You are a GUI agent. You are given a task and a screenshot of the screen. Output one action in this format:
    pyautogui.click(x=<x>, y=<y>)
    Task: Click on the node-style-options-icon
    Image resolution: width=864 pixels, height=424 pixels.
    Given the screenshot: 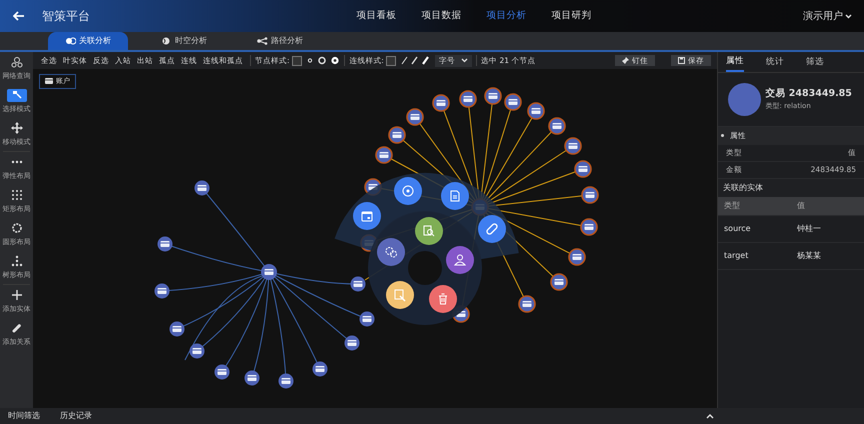 What is the action you would take?
    pyautogui.click(x=323, y=60)
    